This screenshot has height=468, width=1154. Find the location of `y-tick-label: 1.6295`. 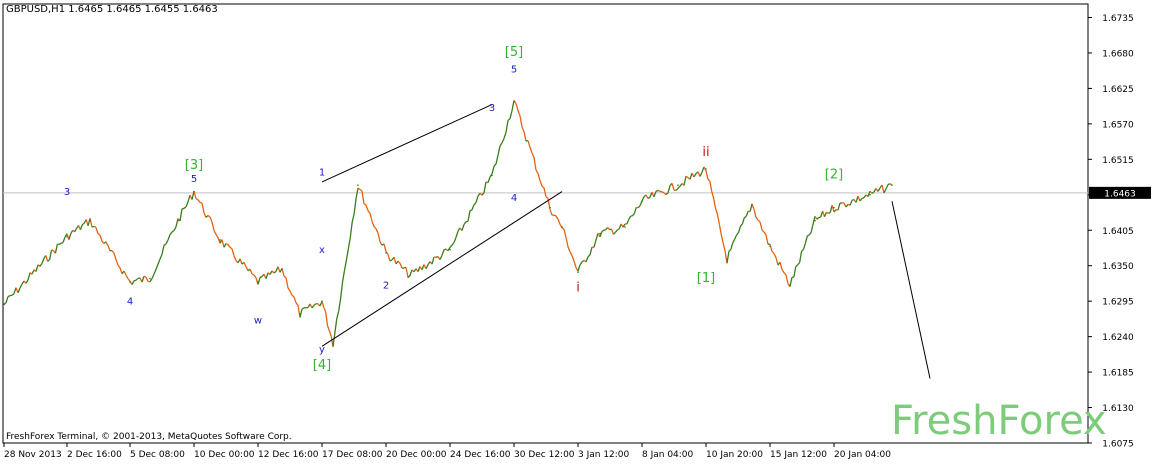

y-tick-label: 1.6295 is located at coordinates (1118, 303).